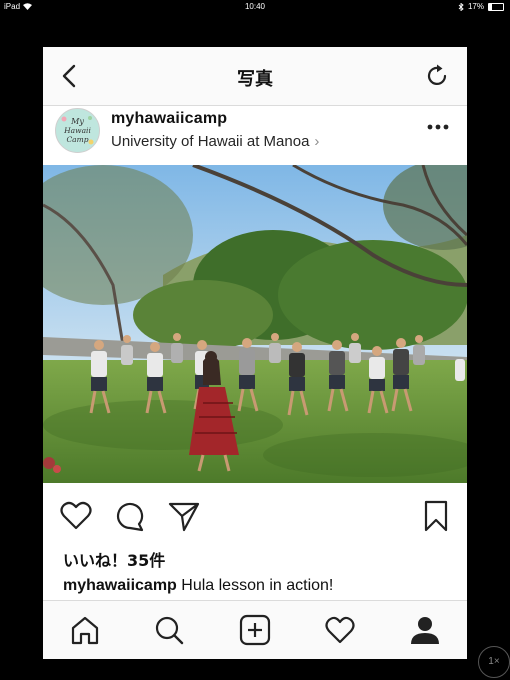 The image size is (510, 680). What do you see at coordinates (475, 6) in the screenshot?
I see `battery-percent: 17%` at bounding box center [475, 6].